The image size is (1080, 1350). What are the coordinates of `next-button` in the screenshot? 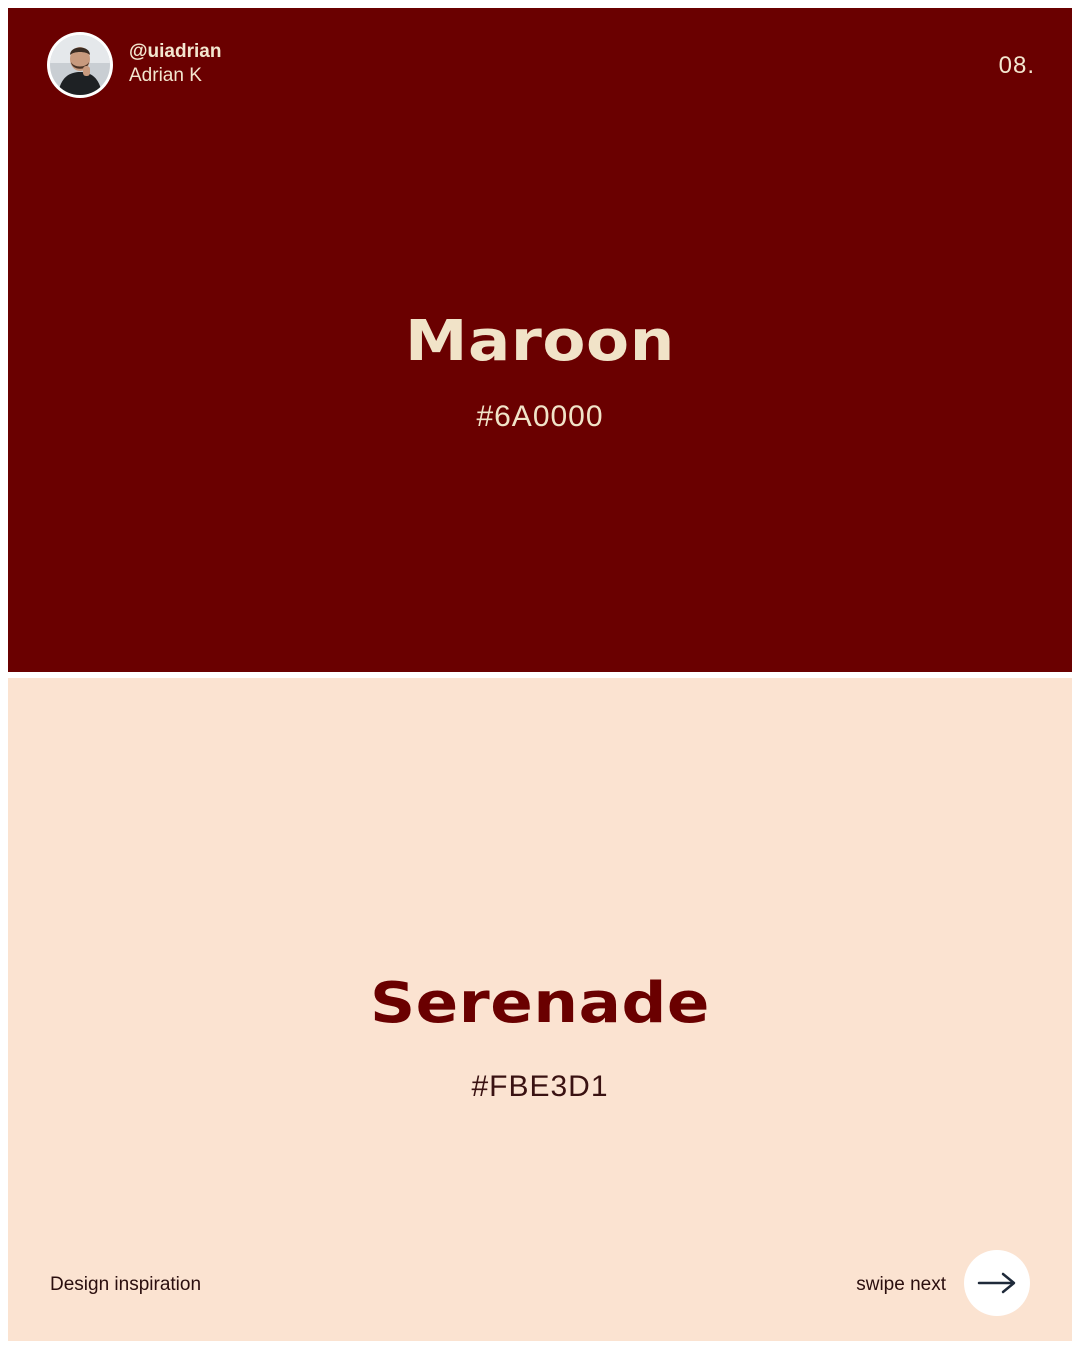 It's located at (997, 1283).